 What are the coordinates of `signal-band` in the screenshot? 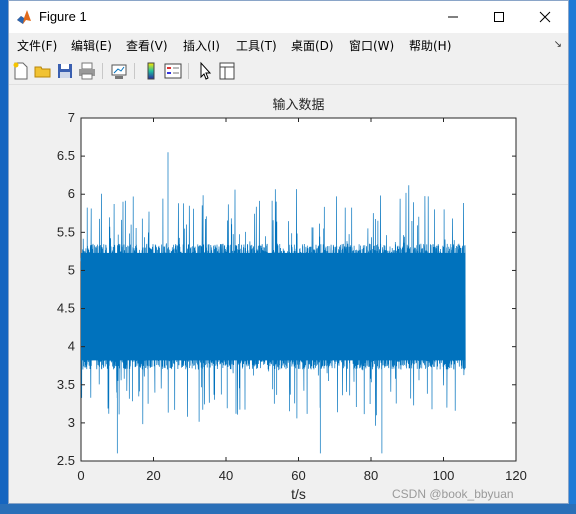 It's located at (273, 306).